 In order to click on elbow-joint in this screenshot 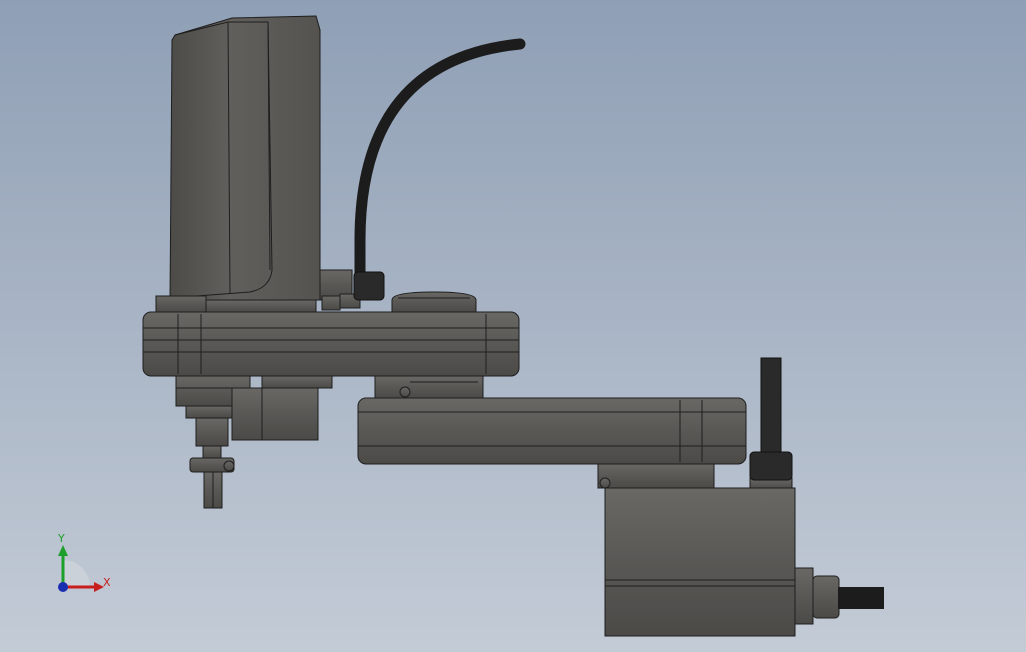, I will do `click(429, 387)`.